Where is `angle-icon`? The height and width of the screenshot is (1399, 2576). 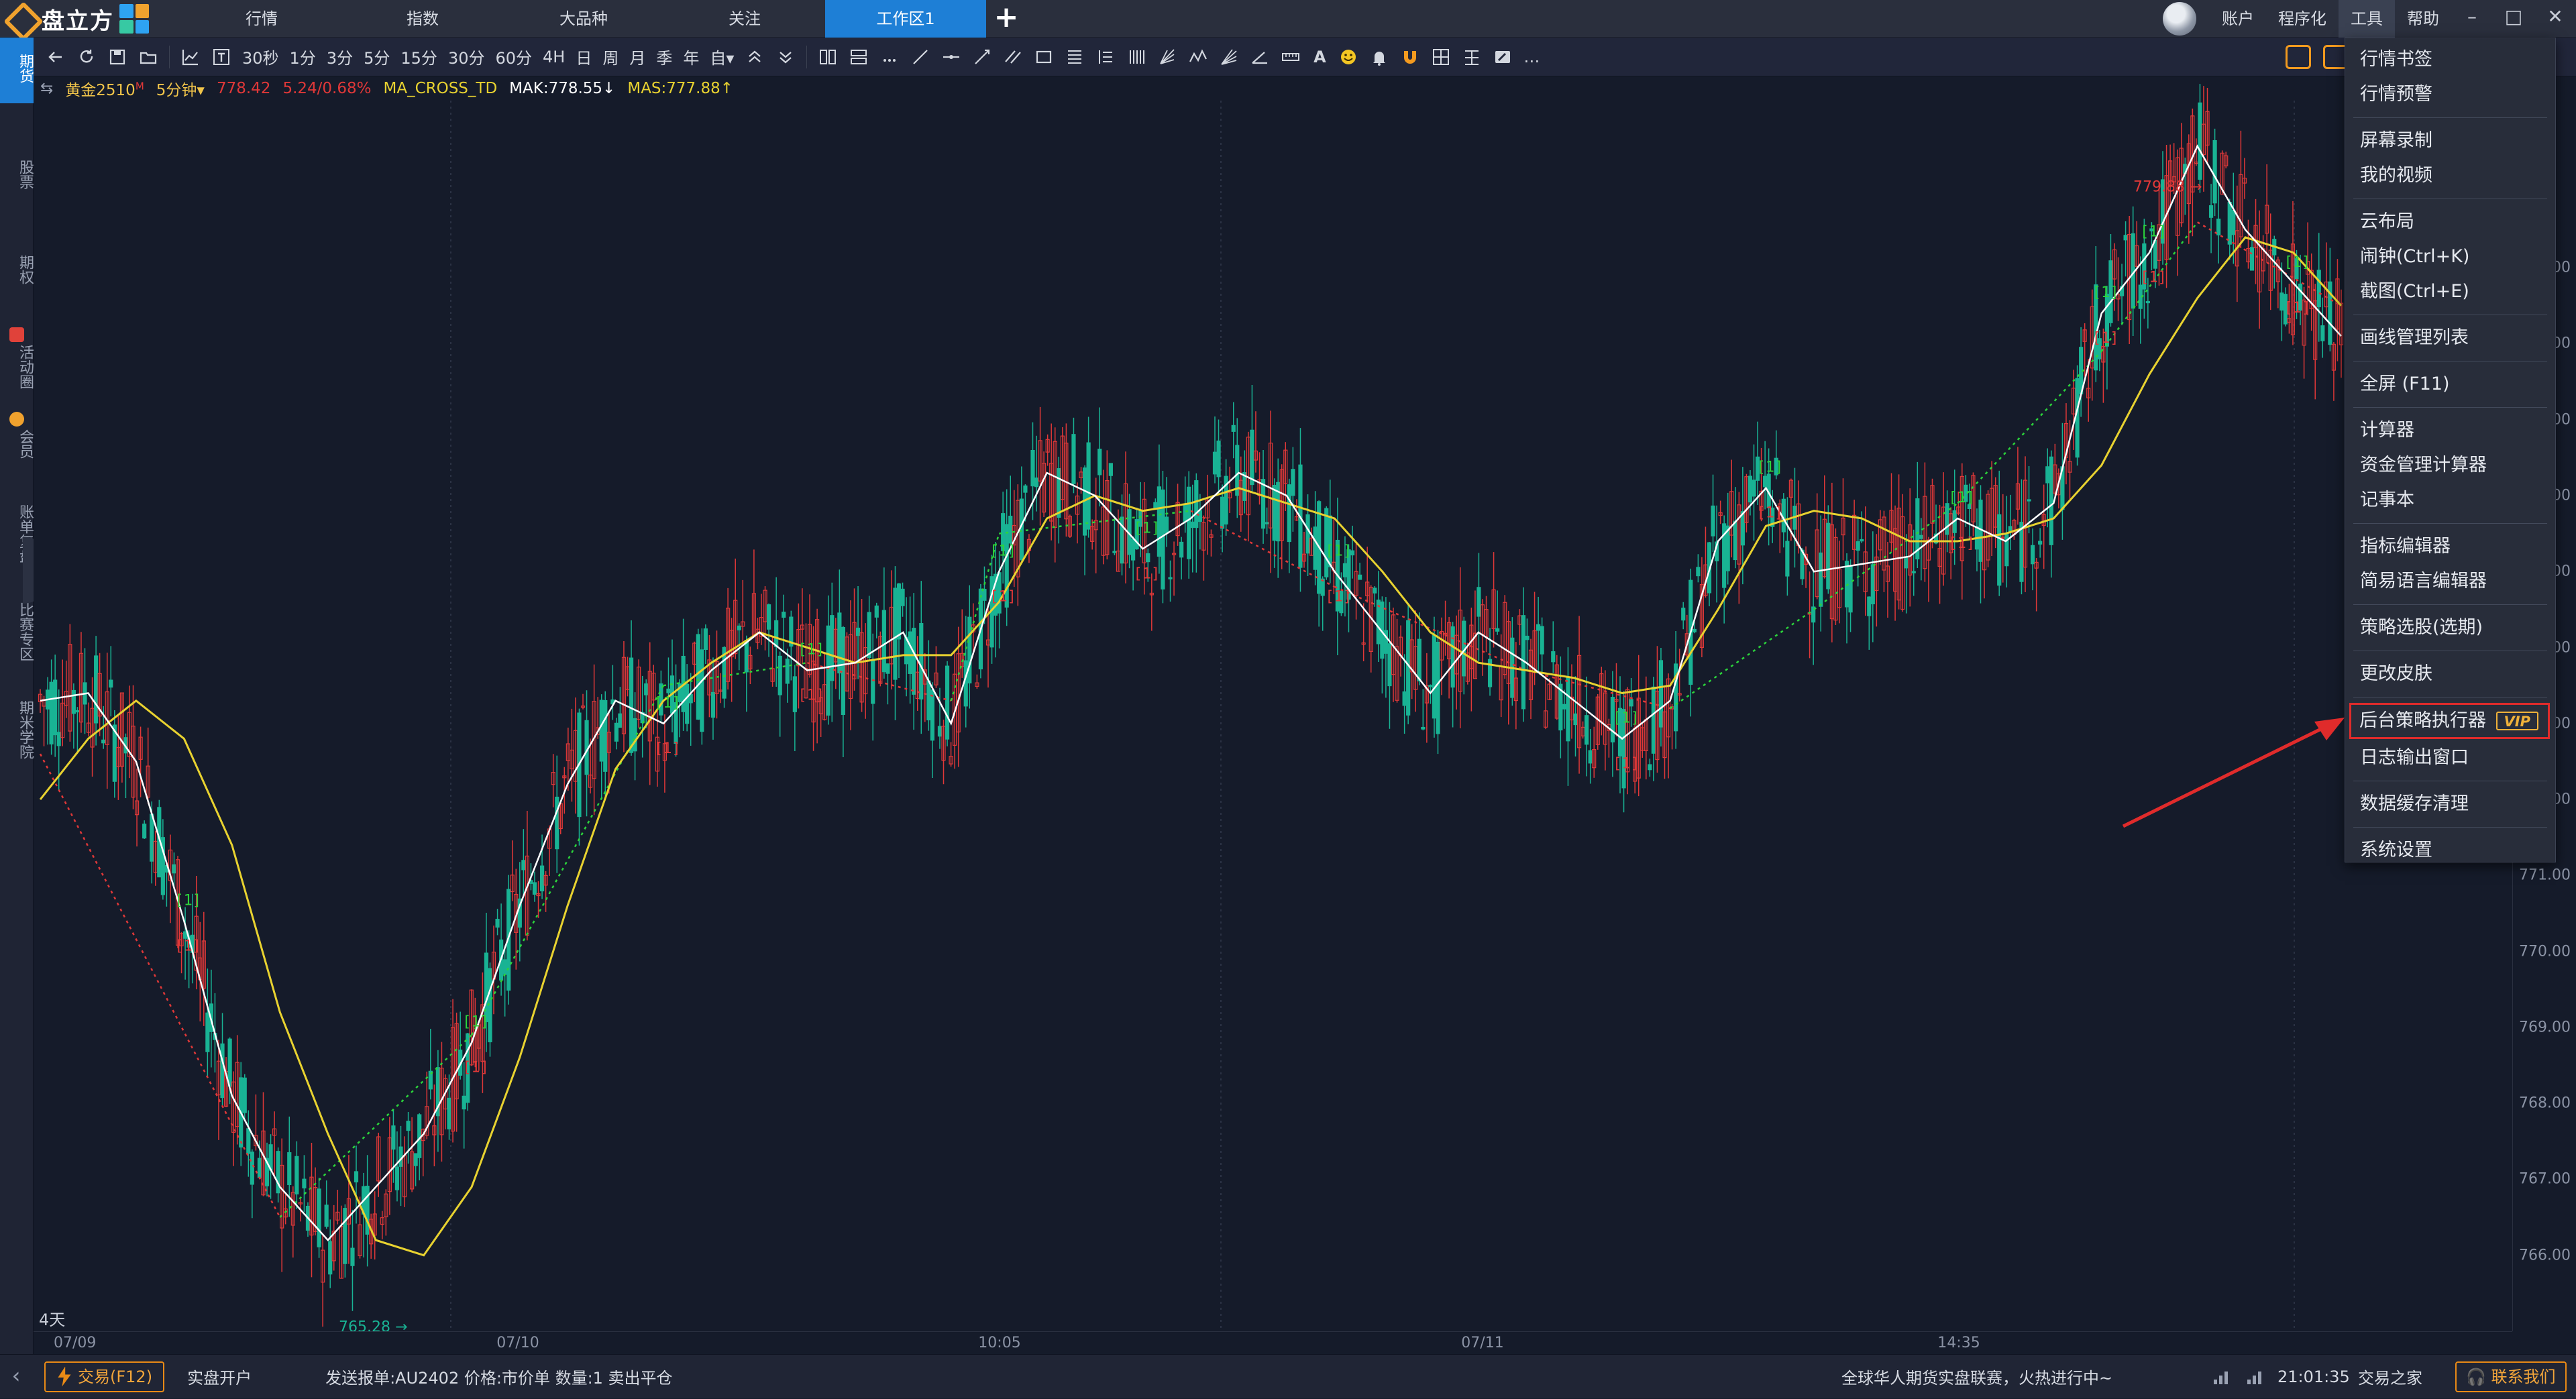 angle-icon is located at coordinates (1259, 57).